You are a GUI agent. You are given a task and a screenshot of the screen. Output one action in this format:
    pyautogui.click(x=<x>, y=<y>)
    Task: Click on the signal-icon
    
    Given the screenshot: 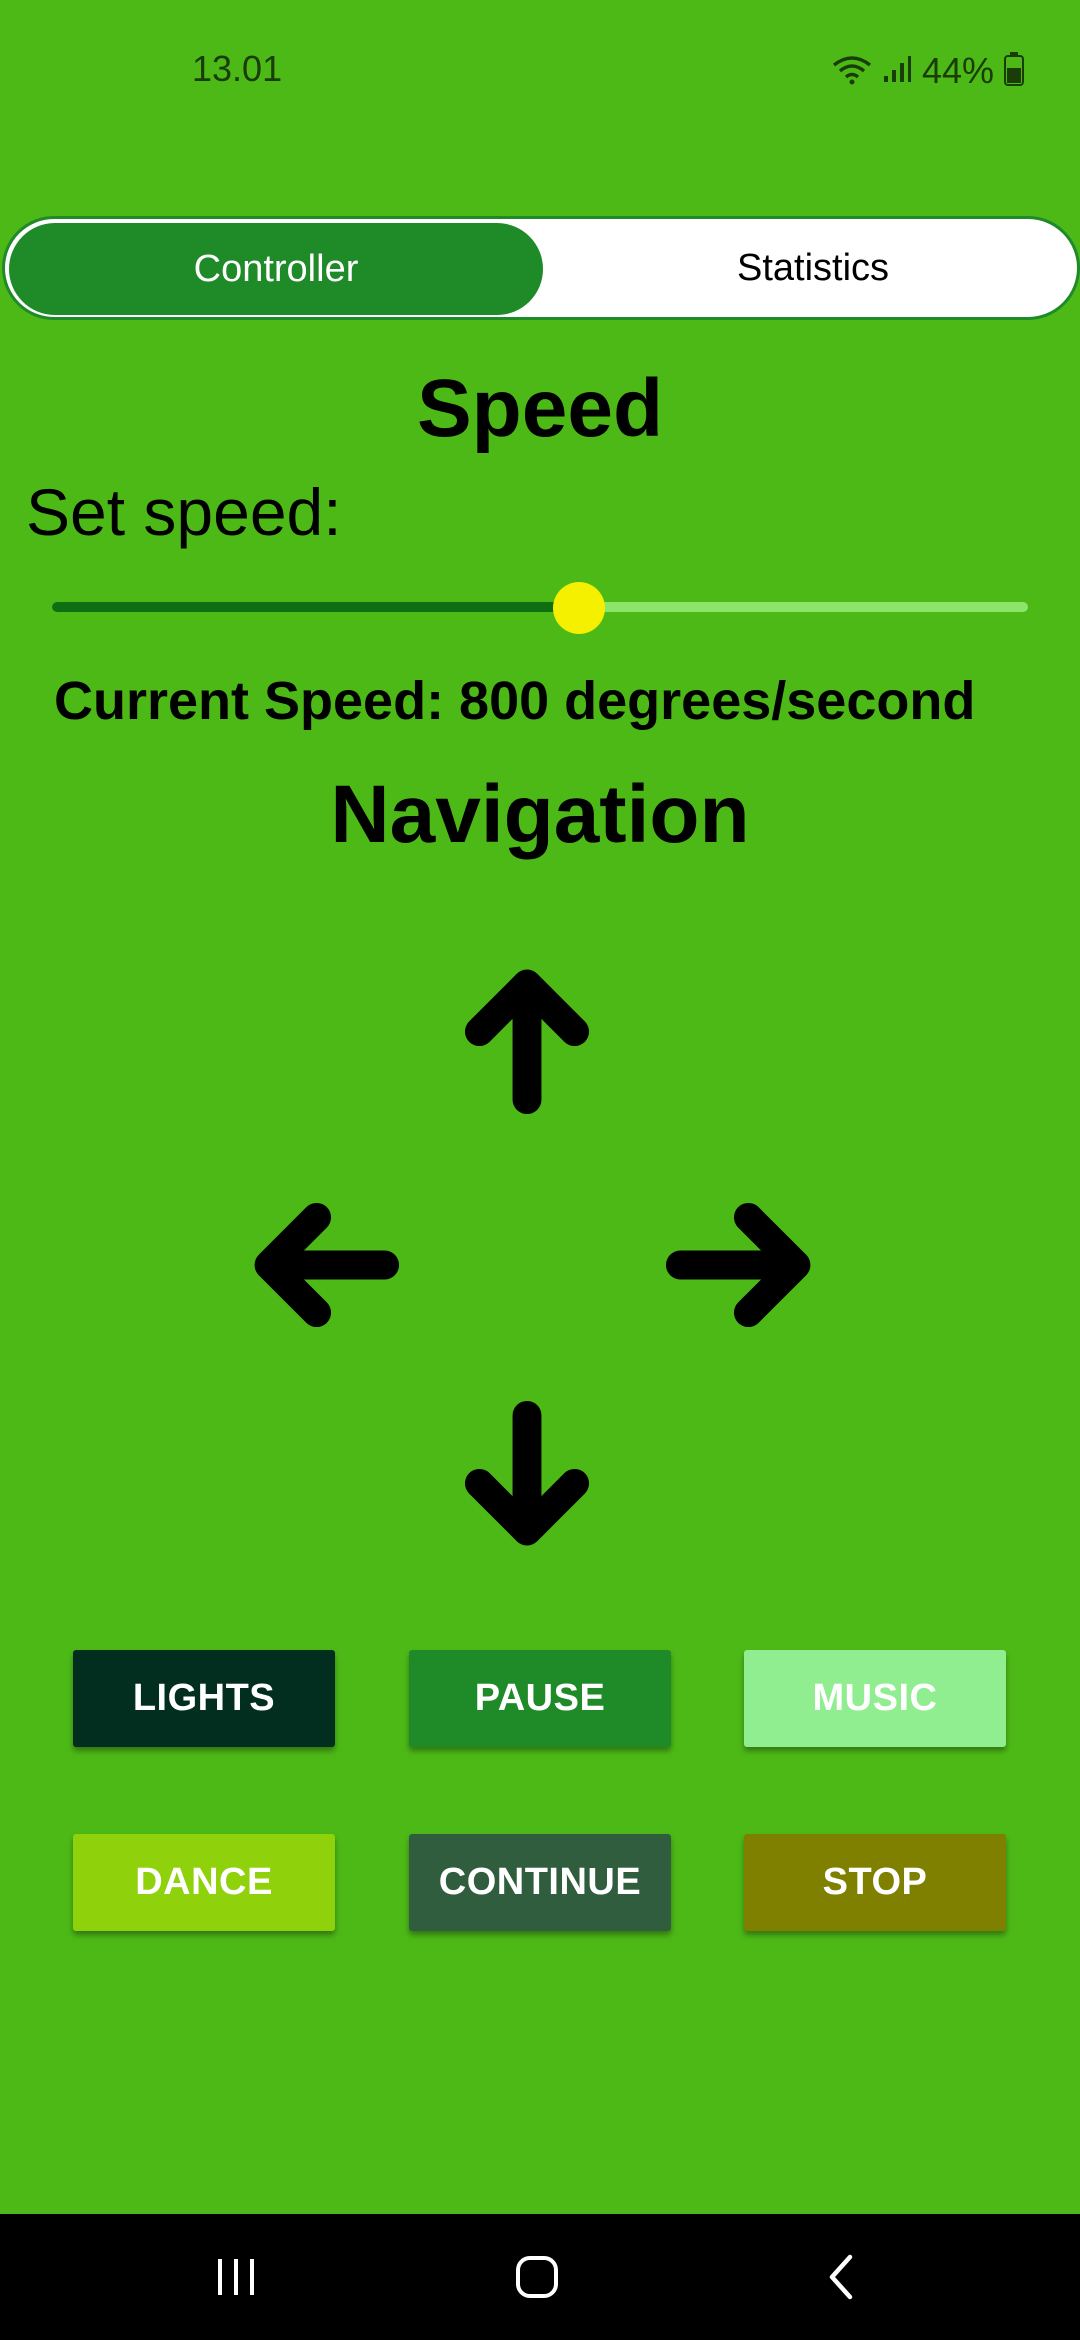 What is the action you would take?
    pyautogui.click(x=897, y=71)
    